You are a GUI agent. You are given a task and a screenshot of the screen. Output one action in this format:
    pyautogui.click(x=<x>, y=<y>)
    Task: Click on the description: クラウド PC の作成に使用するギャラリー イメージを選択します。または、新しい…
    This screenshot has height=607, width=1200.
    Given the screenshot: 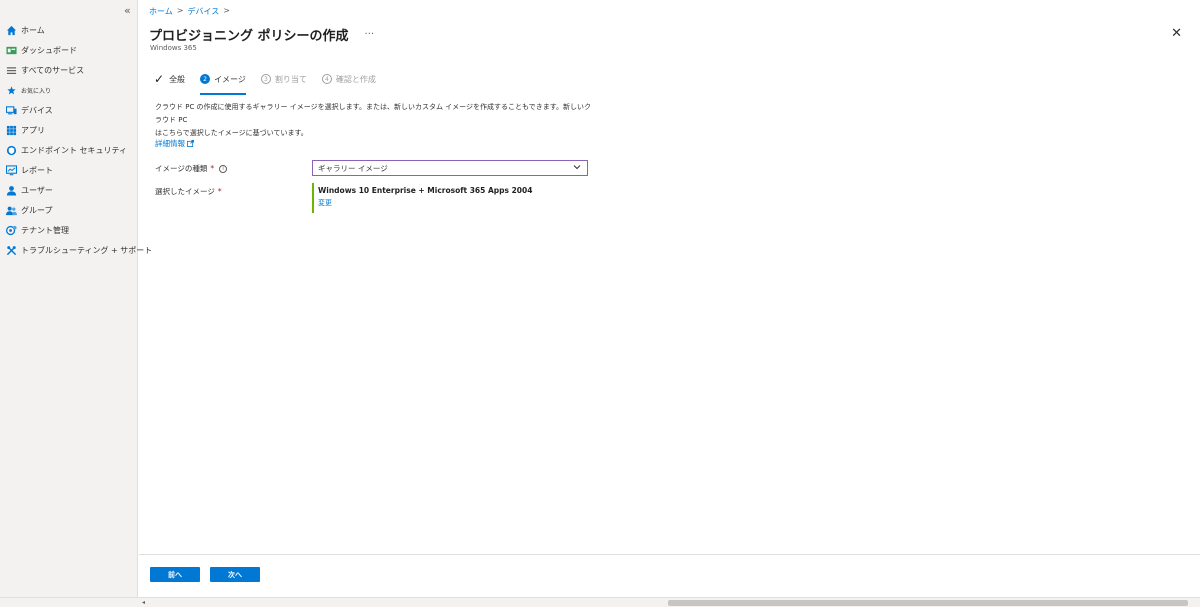 What is the action you would take?
    pyautogui.click(x=375, y=120)
    